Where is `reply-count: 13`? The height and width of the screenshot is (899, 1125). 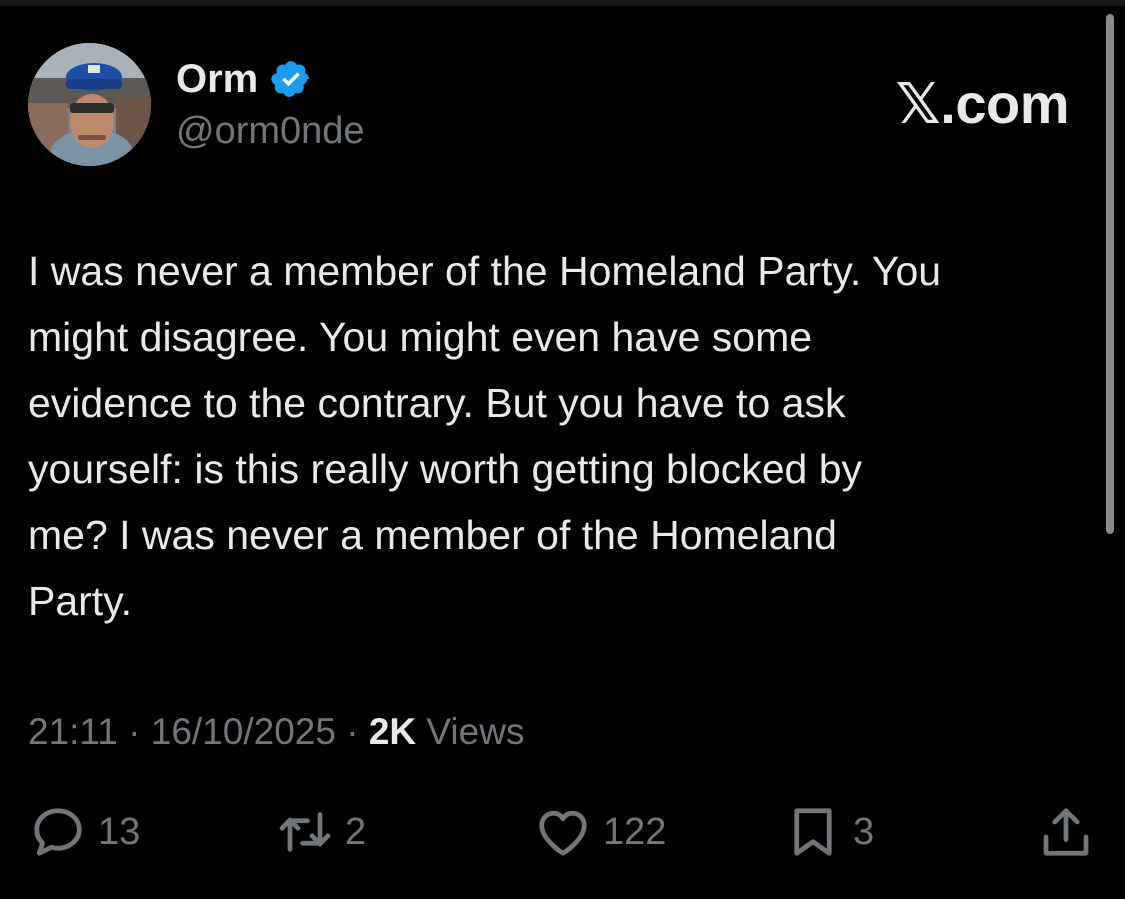
reply-count: 13 is located at coordinates (119, 832).